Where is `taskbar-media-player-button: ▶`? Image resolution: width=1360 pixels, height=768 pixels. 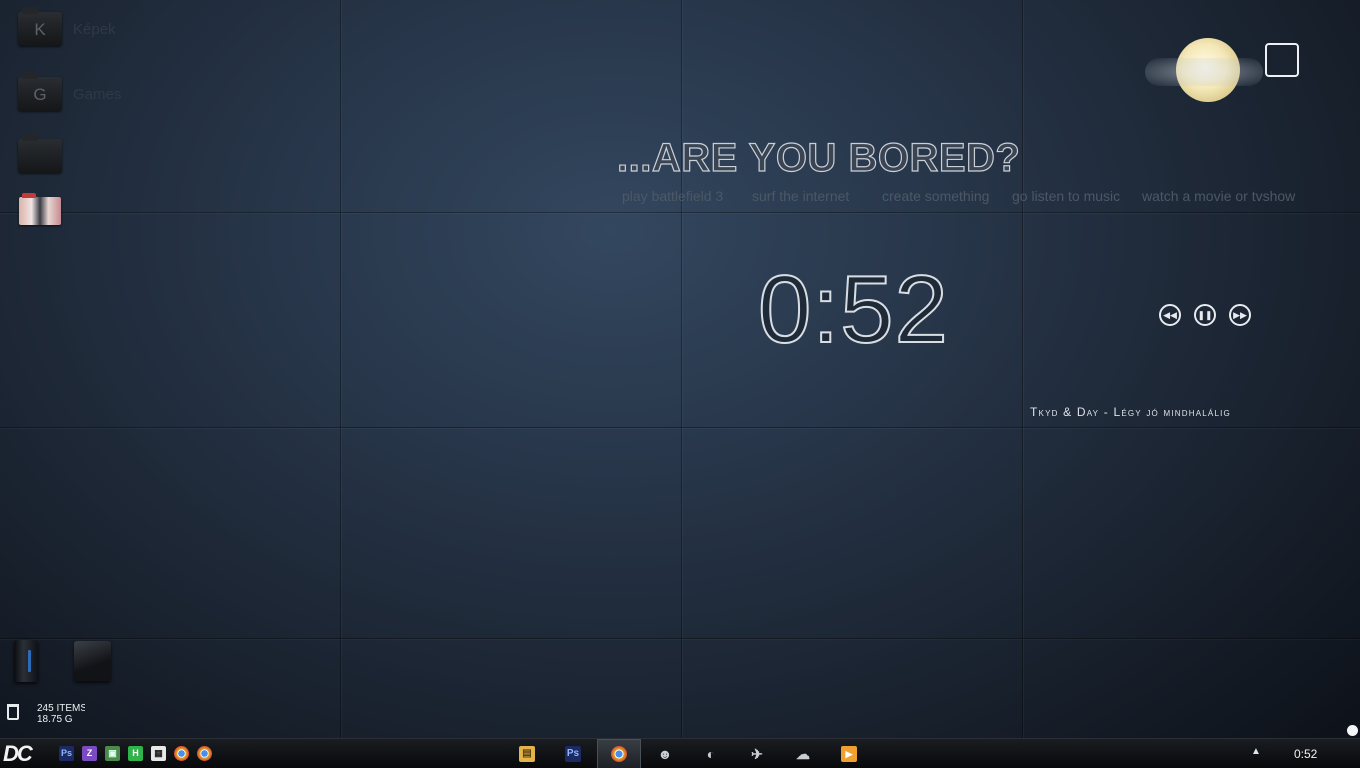 taskbar-media-player-button: ▶ is located at coordinates (849, 753).